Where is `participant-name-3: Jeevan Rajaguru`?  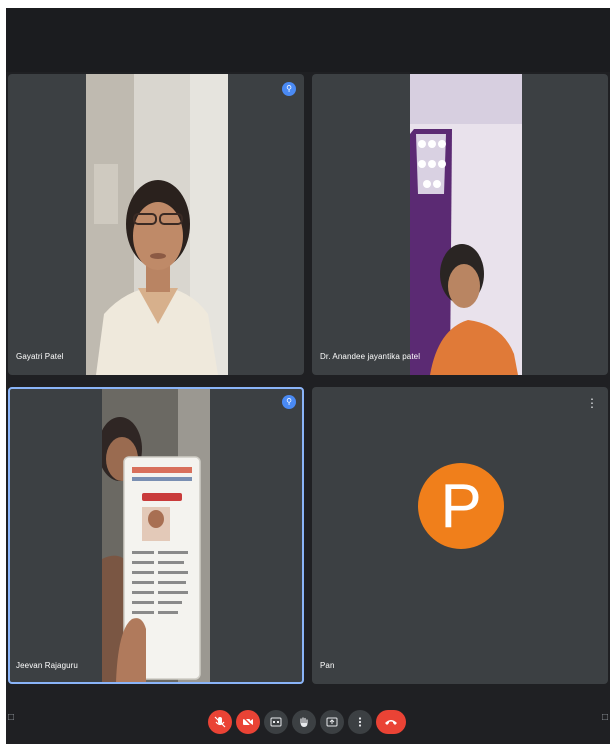 participant-name-3: Jeevan Rajaguru is located at coordinates (47, 665).